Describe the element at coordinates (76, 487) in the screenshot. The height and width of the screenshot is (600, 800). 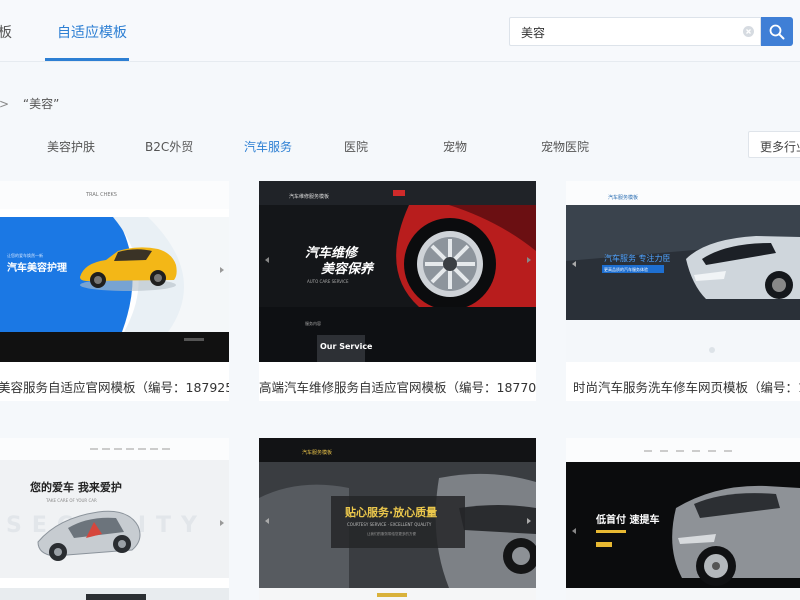
I see `svg-text: 您的爱车 我来爱护` at that location.